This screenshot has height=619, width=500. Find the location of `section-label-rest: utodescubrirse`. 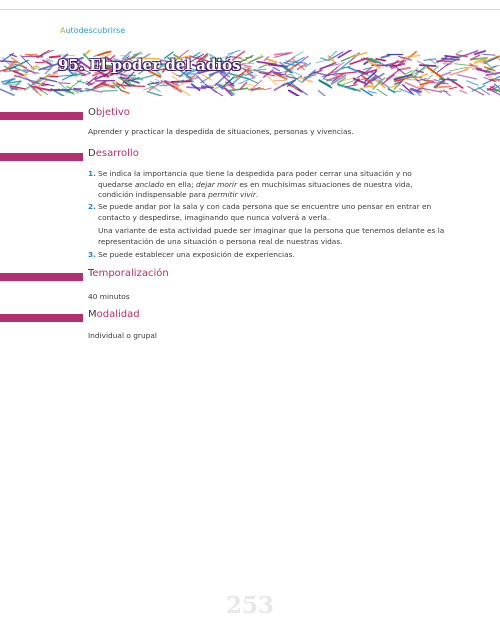

section-label-rest: utodescubrirse is located at coordinates (95, 30).